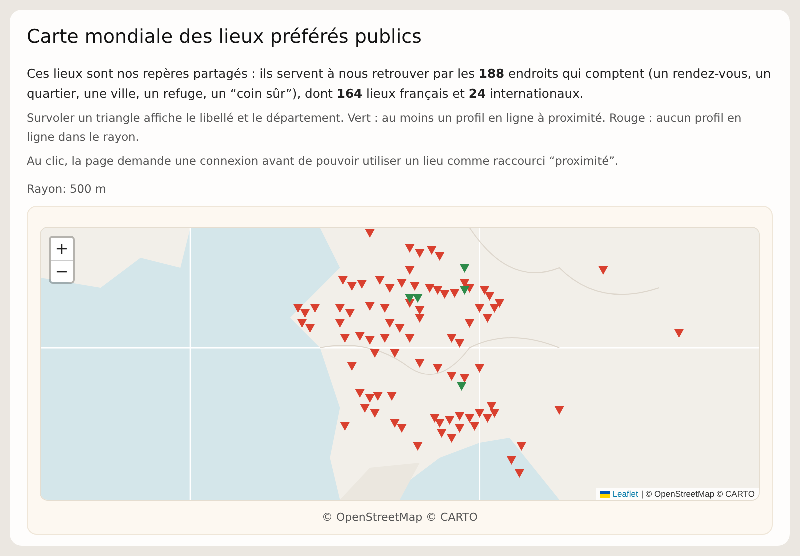  What do you see at coordinates (625, 494) in the screenshot?
I see `leaflet-link: Leaflet` at bounding box center [625, 494].